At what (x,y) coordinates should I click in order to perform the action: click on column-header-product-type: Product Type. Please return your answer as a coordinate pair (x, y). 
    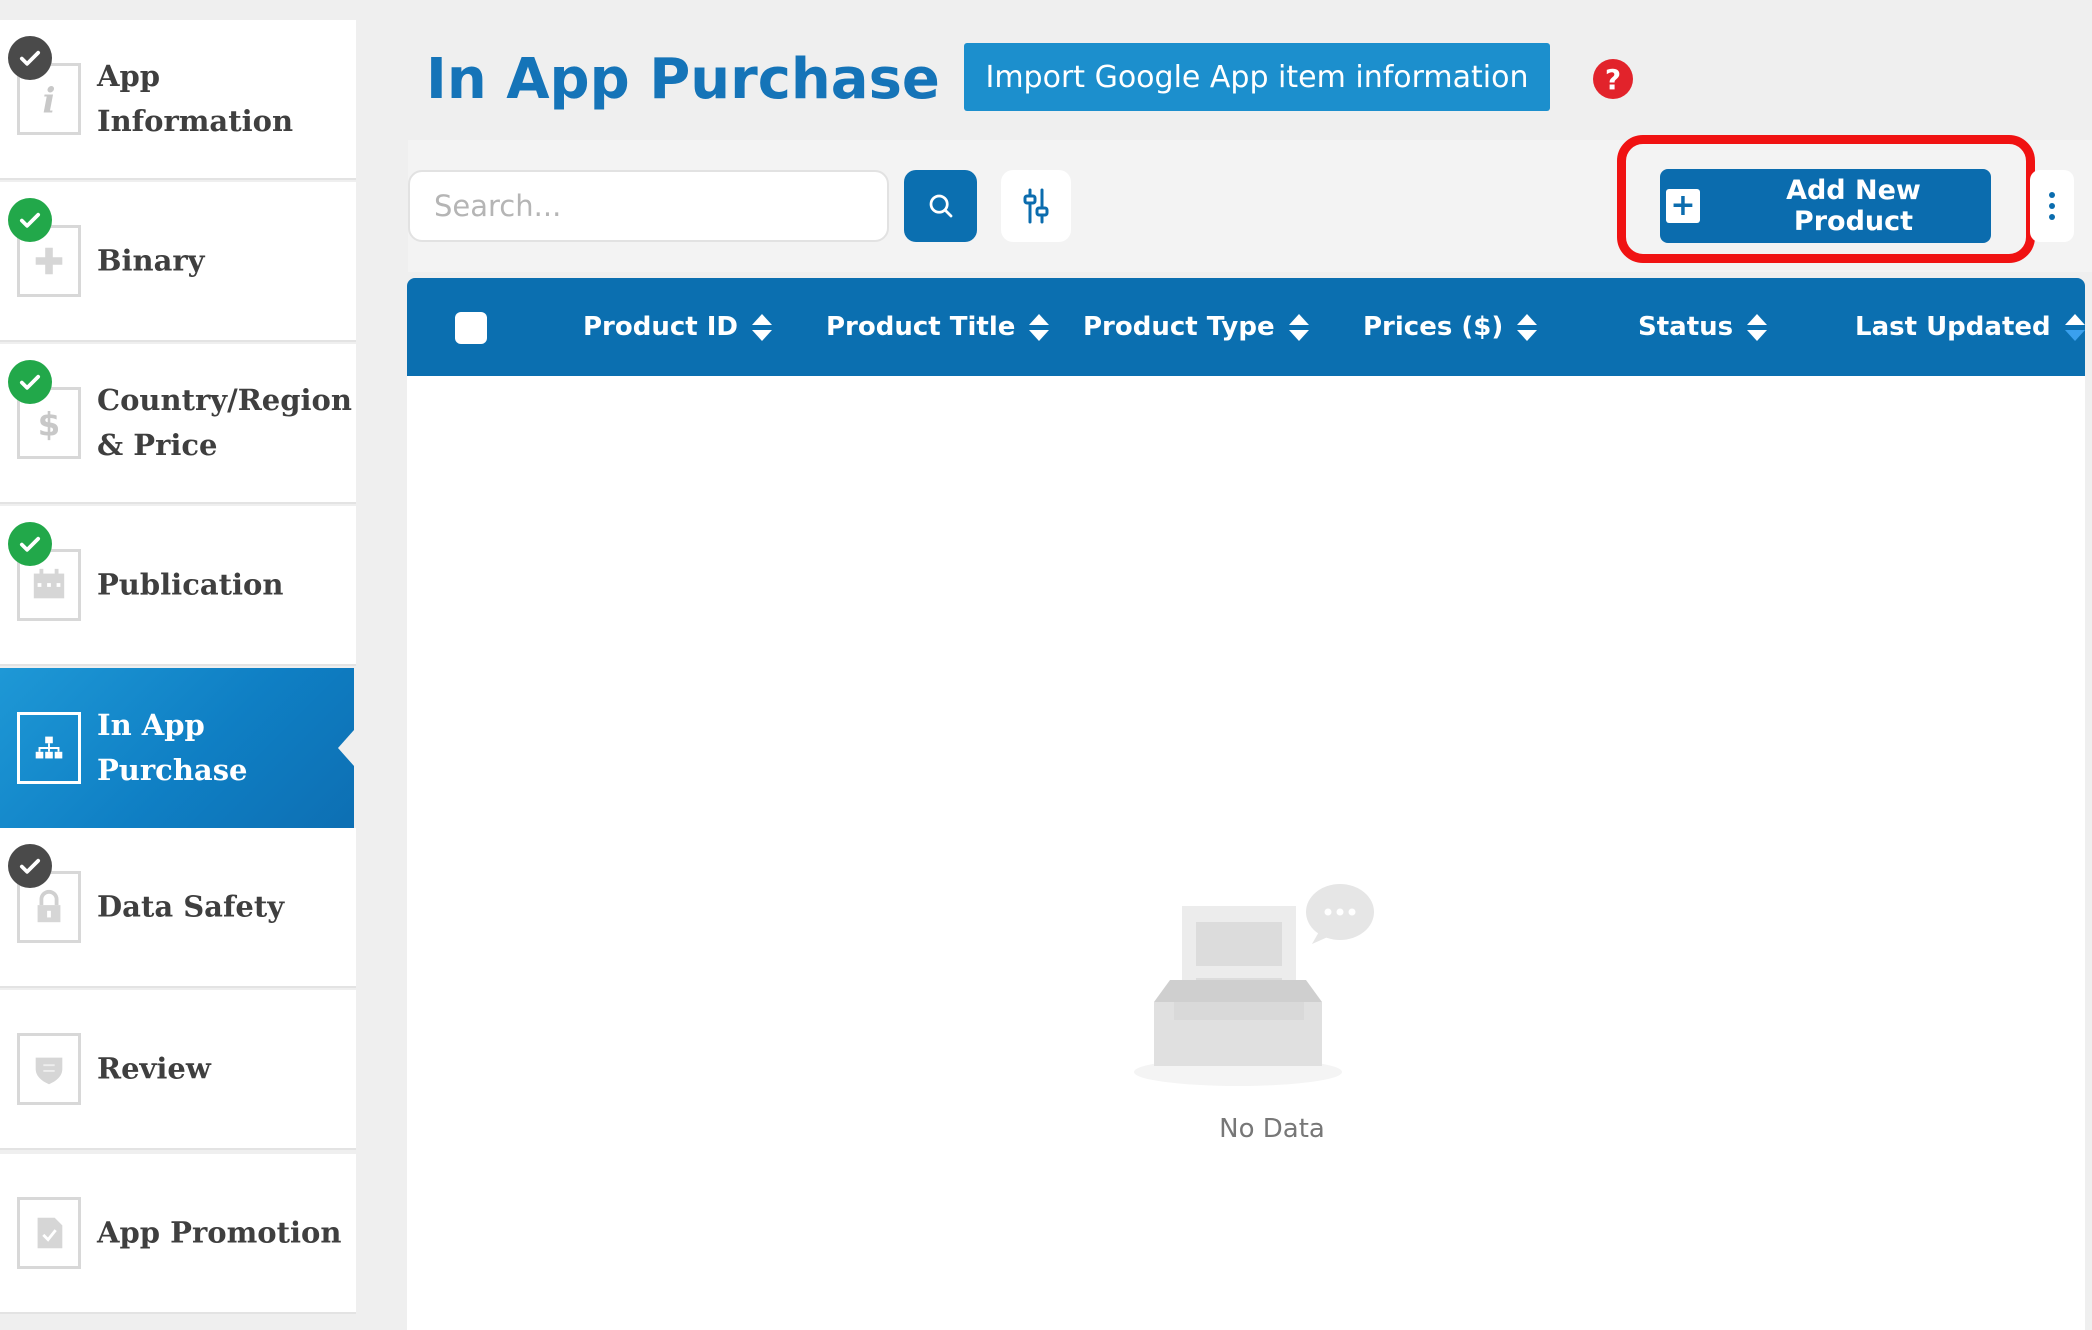
    Looking at the image, I should click on (1196, 327).